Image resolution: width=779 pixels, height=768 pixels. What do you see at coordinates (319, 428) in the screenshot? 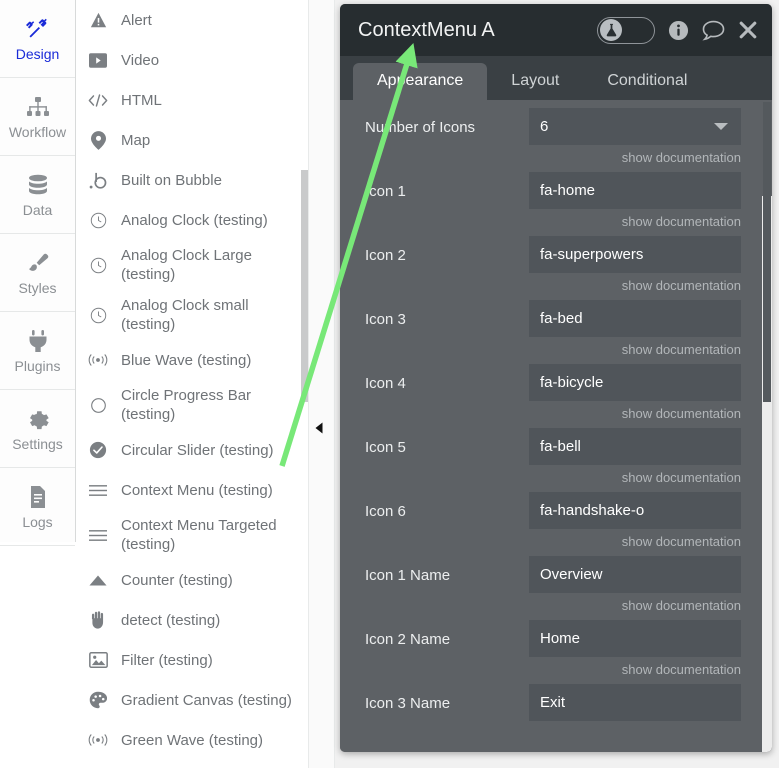
I see `triangle-left-icon` at bounding box center [319, 428].